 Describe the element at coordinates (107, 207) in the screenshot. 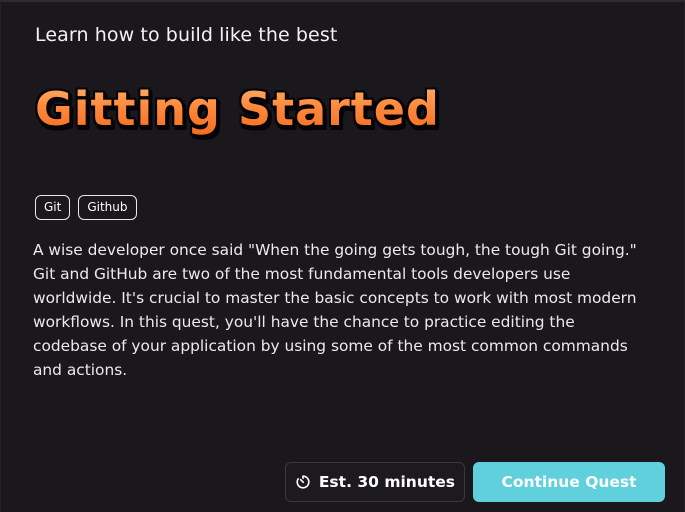

I see `tag-github: Github` at that location.